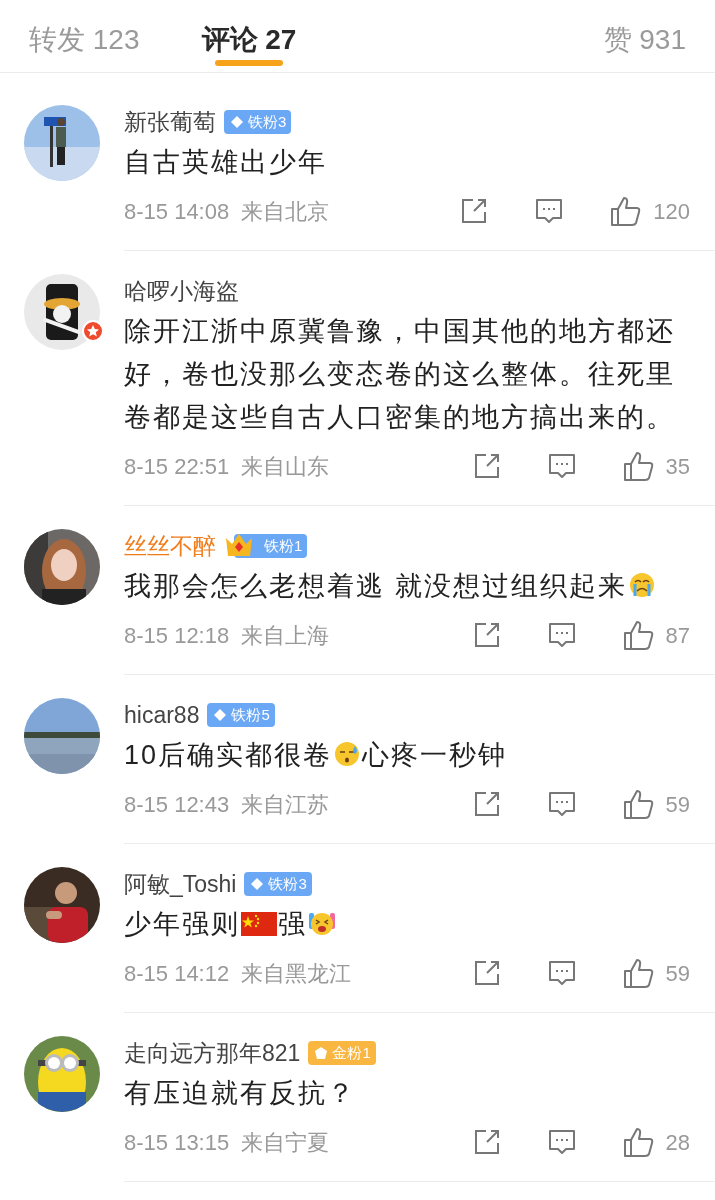  I want to click on username: 丝丝不醉, so click(170, 546).